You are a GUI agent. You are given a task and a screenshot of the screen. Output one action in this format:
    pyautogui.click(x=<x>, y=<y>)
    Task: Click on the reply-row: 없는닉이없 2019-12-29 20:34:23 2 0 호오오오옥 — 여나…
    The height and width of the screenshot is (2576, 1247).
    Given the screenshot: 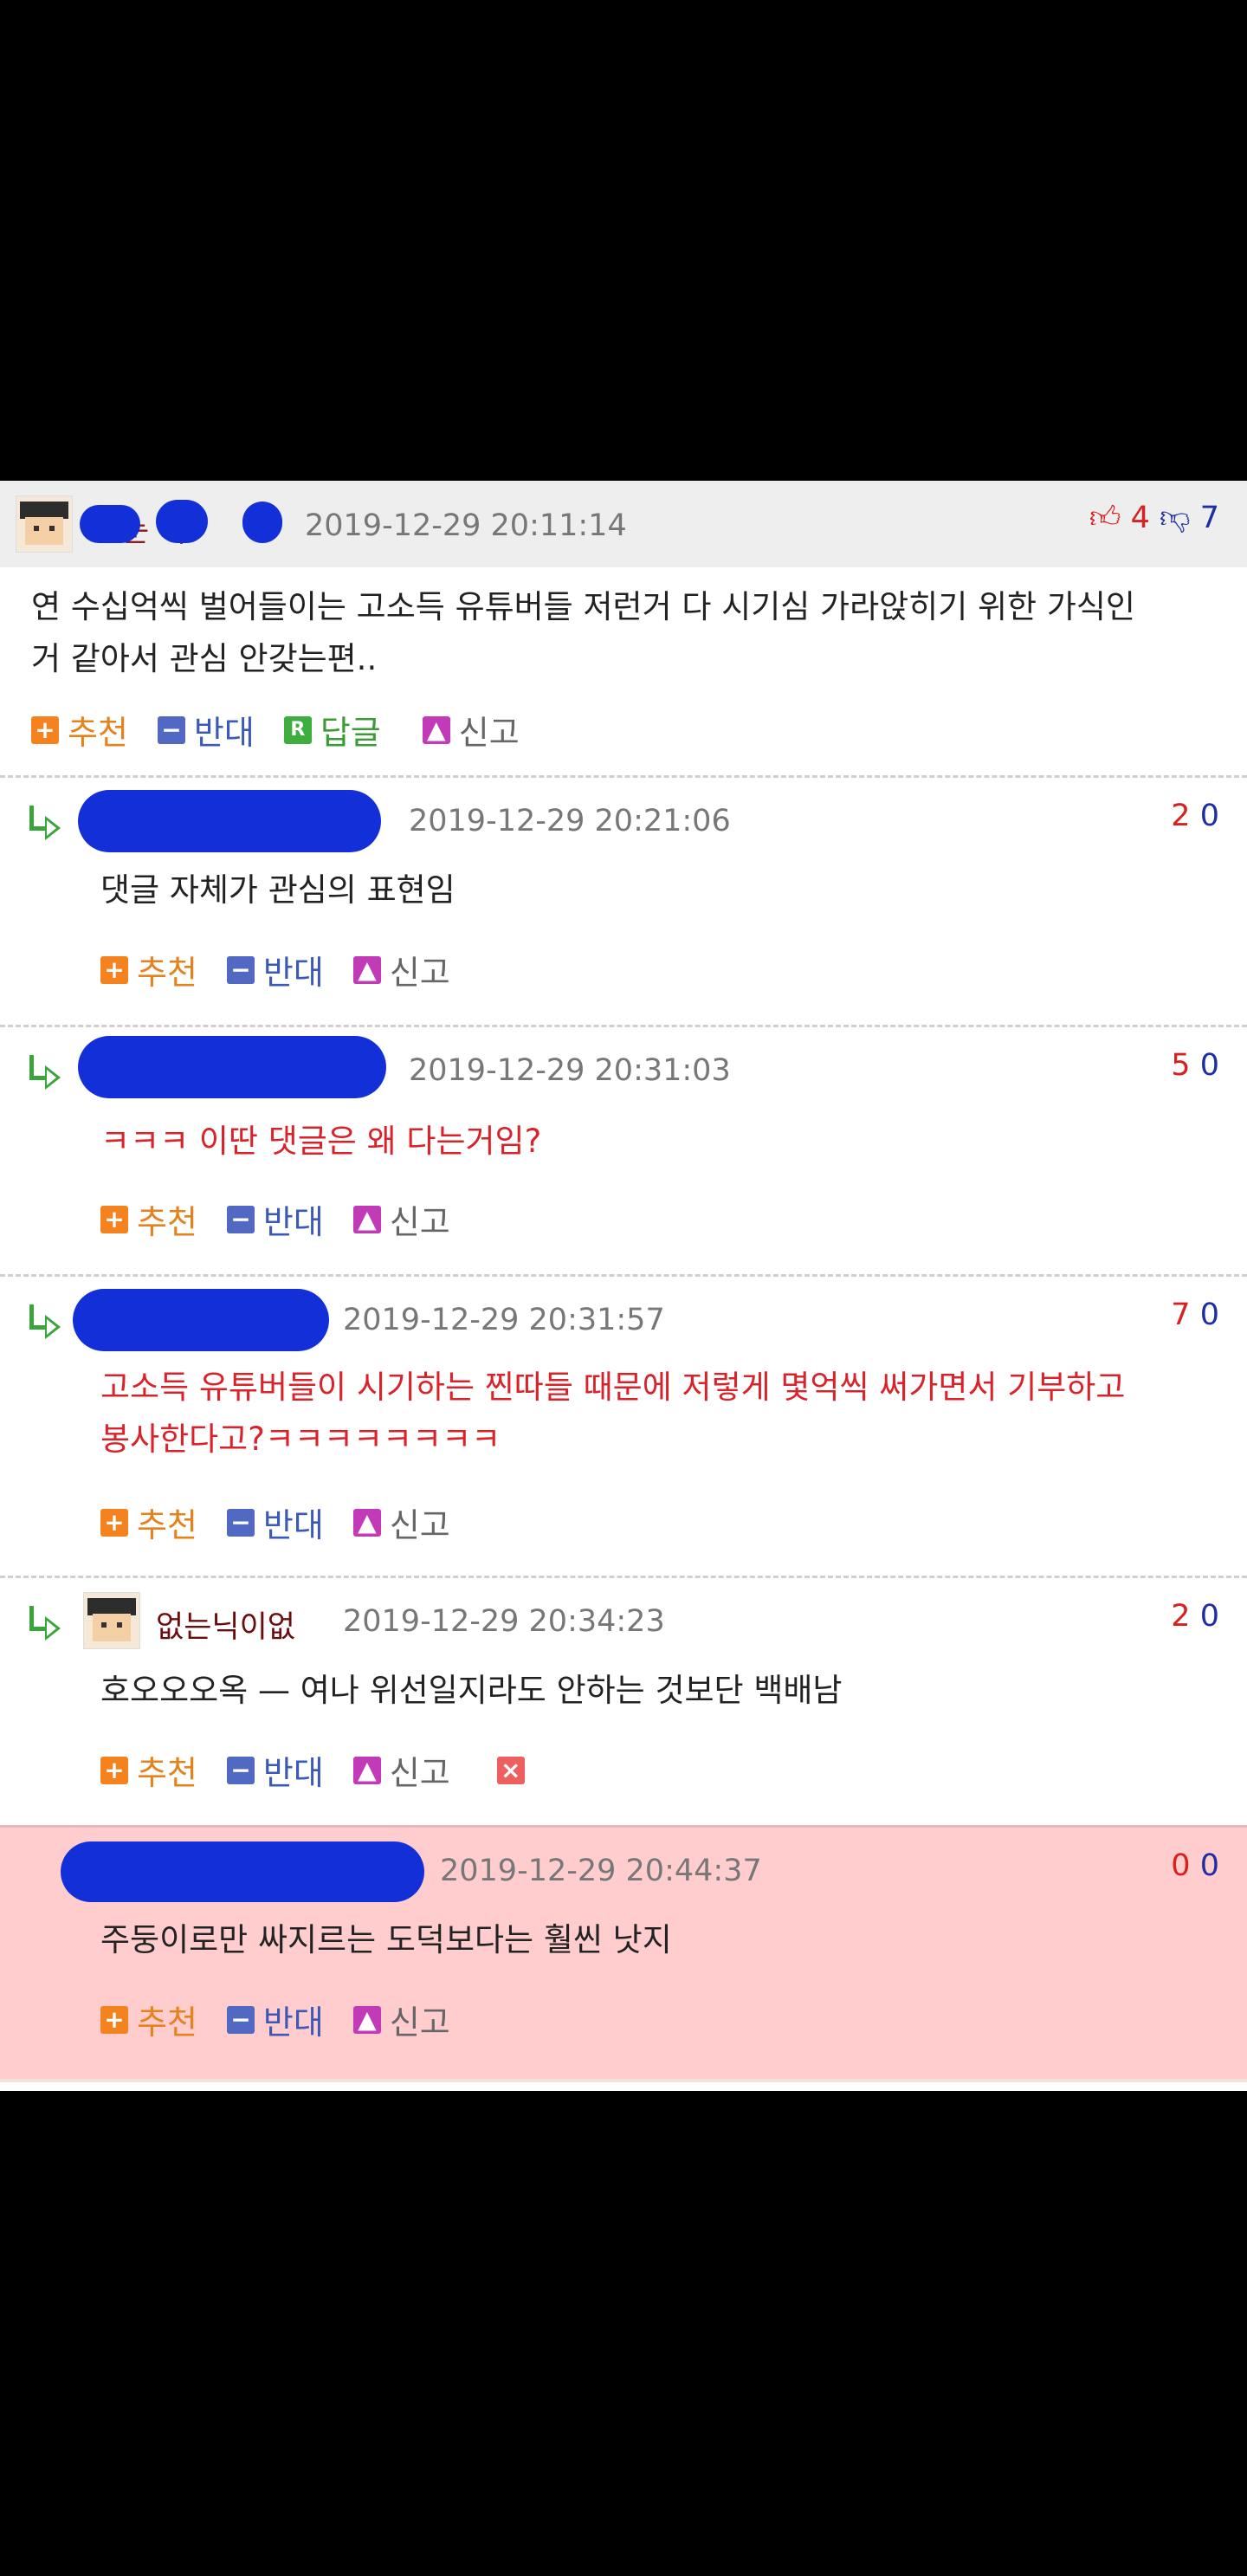 What is the action you would take?
    pyautogui.click(x=623, y=1700)
    